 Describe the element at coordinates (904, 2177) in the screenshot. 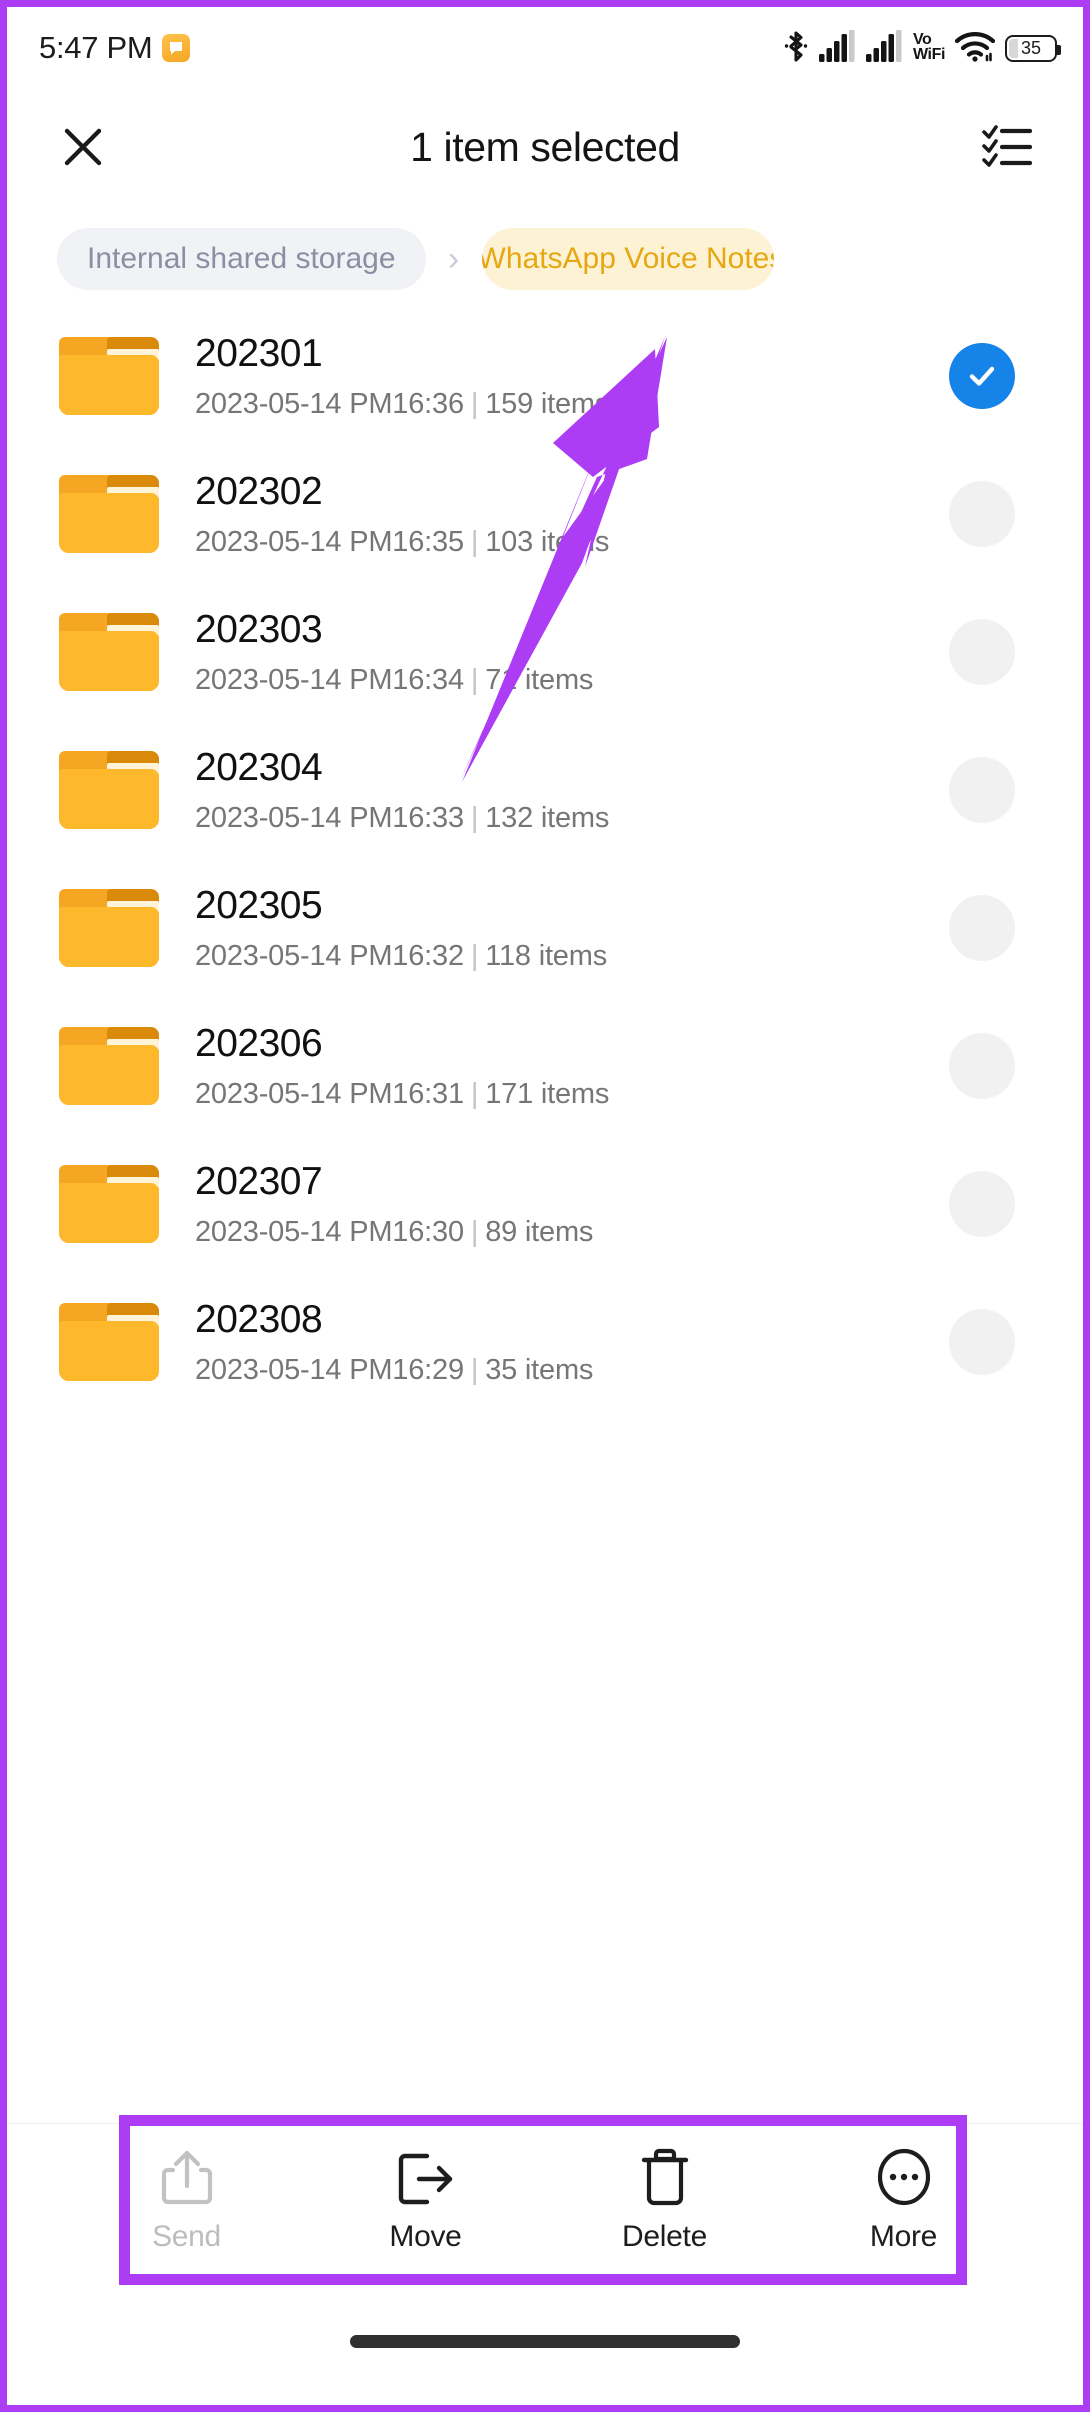

I see `more-circle-icon` at that location.